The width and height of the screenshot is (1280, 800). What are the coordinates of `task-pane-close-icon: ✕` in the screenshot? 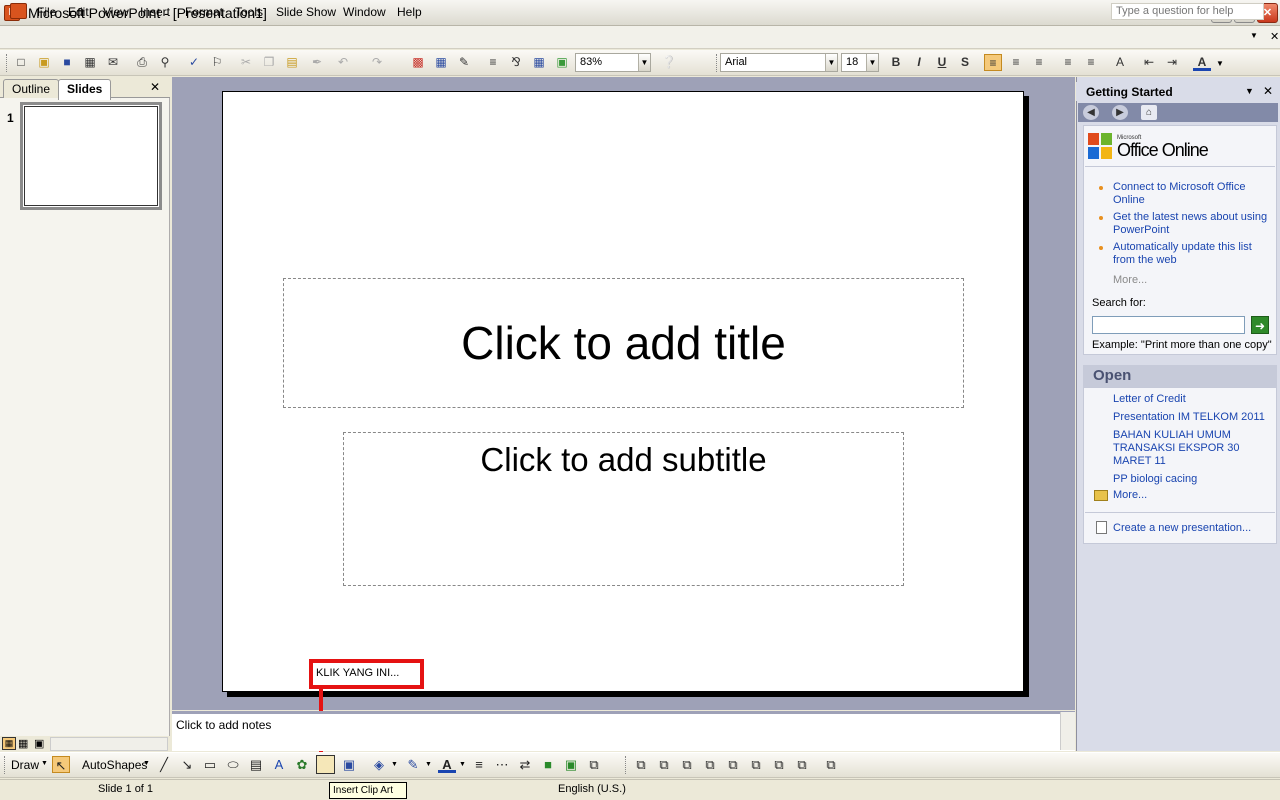 It's located at (1268, 91).